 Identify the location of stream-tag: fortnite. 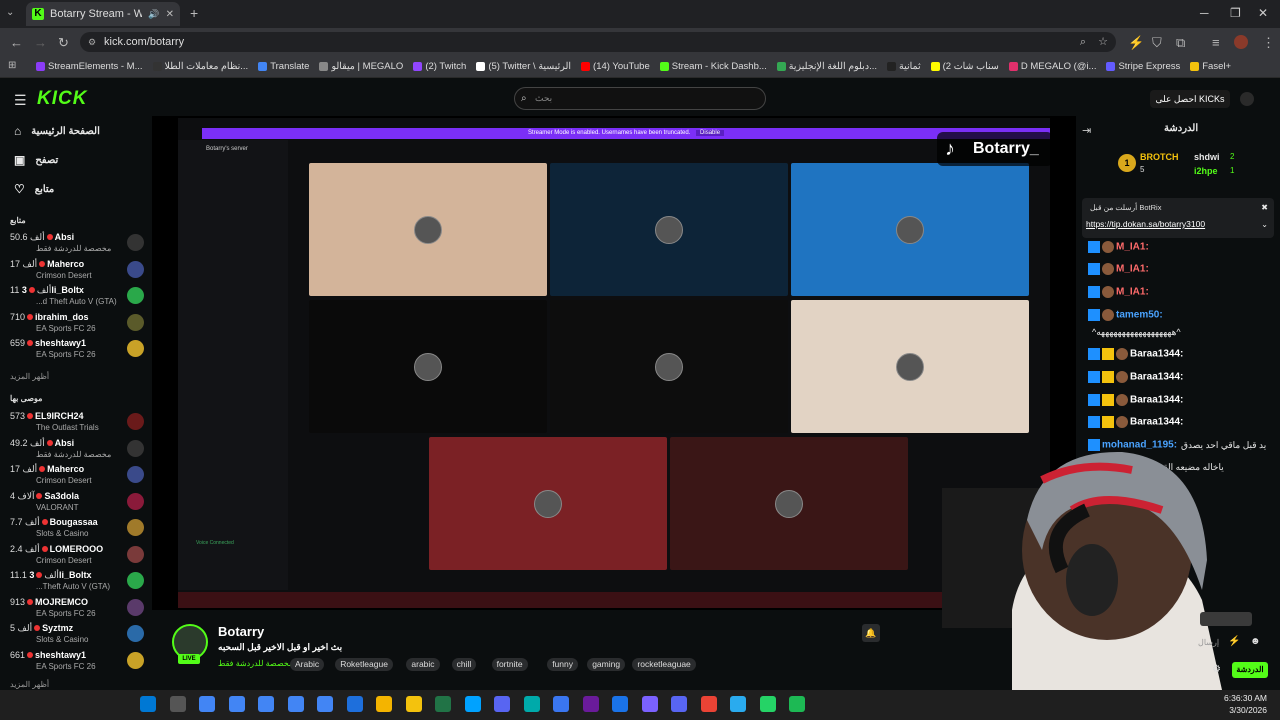
(509, 664).